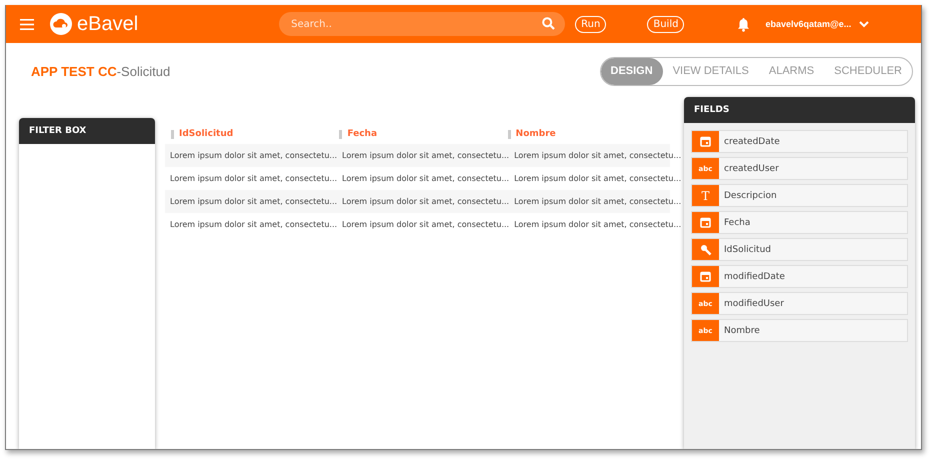 Image resolution: width=940 pixels, height=463 pixels. What do you see at coordinates (799, 195) in the screenshot?
I see `field-item: T Descripcion` at bounding box center [799, 195].